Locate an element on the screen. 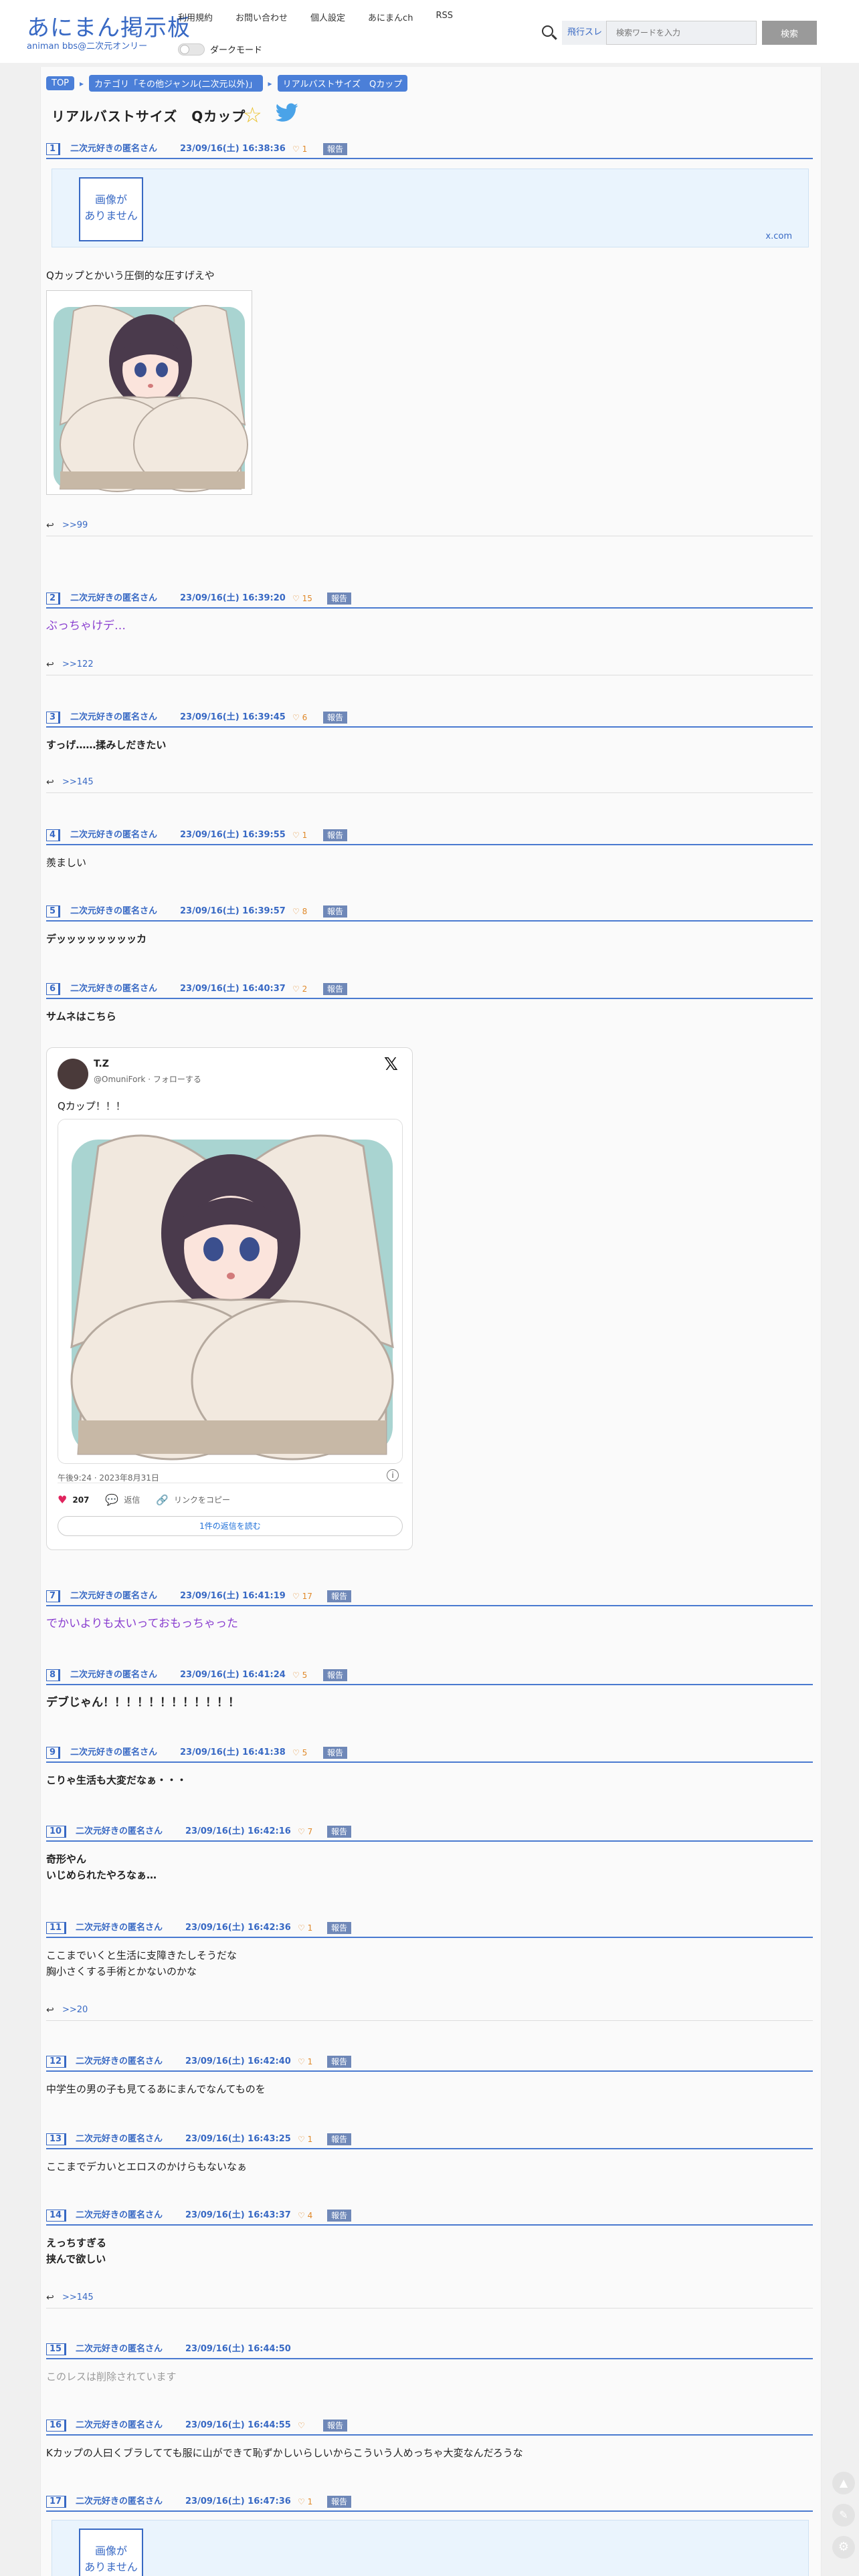  link-preview: 画像が ありません x.com is located at coordinates (431, 208).